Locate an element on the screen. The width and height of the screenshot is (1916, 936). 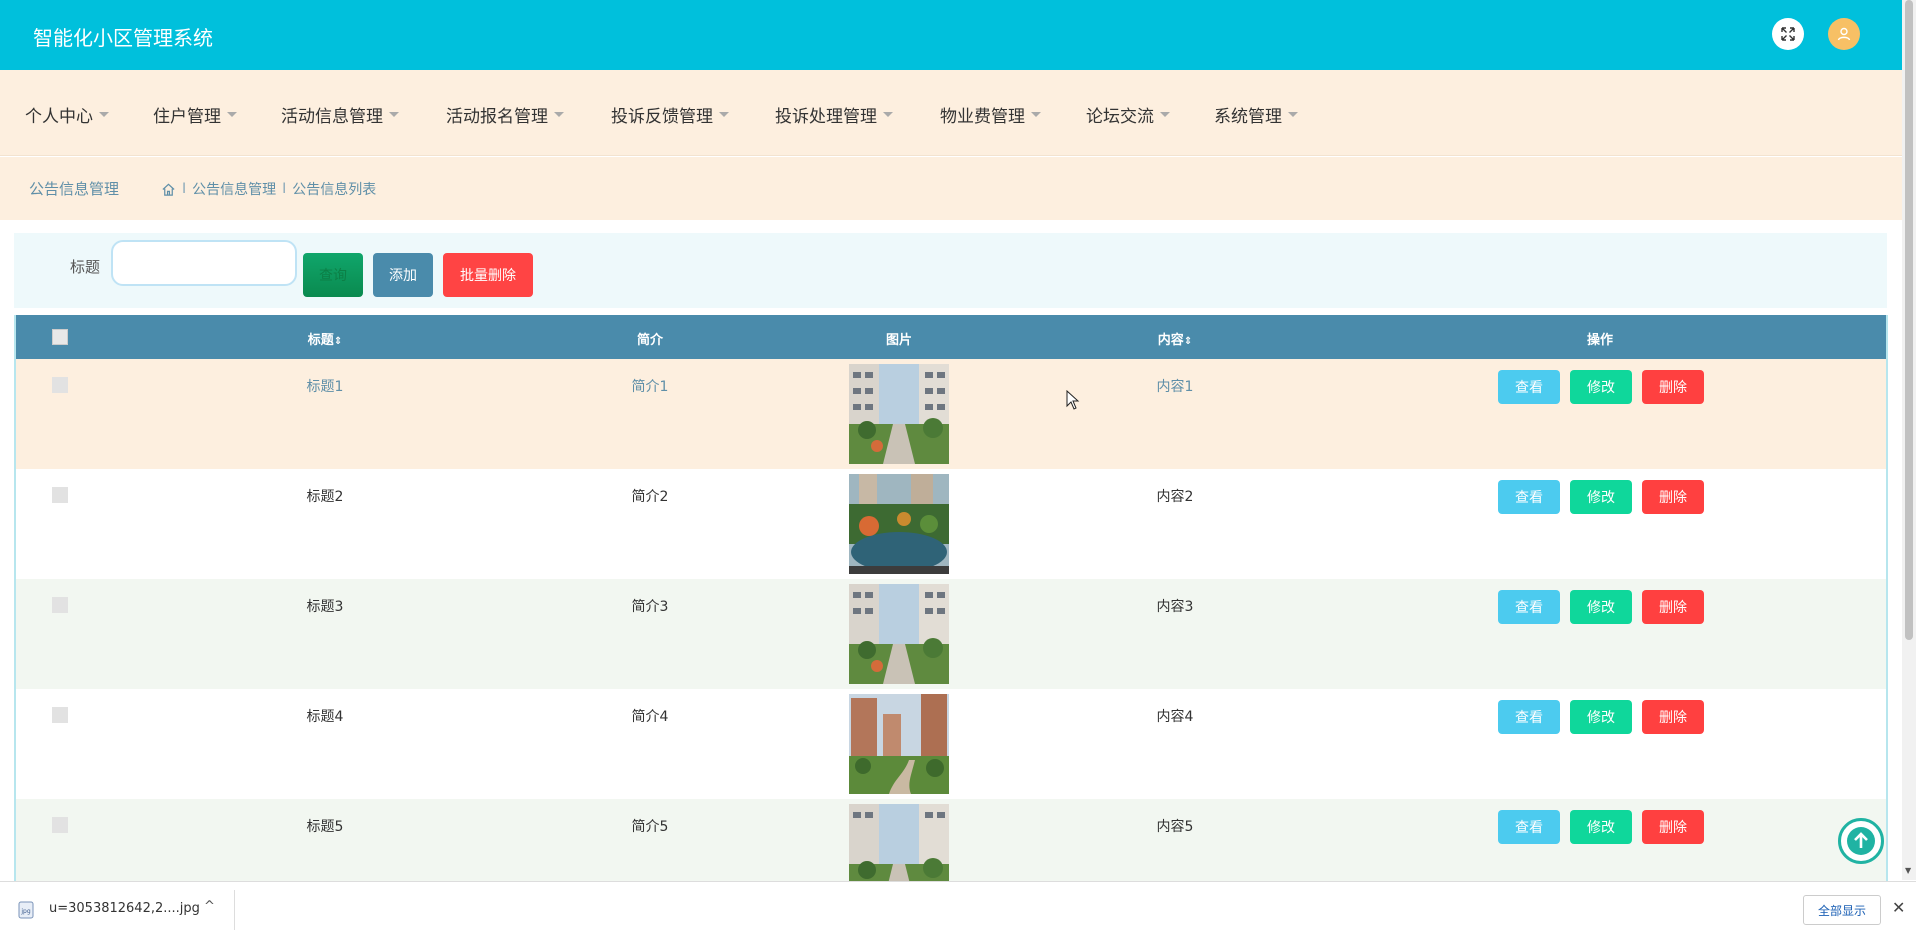
menu-item-forum: 论坛交流 is located at coordinates (1128, 114).